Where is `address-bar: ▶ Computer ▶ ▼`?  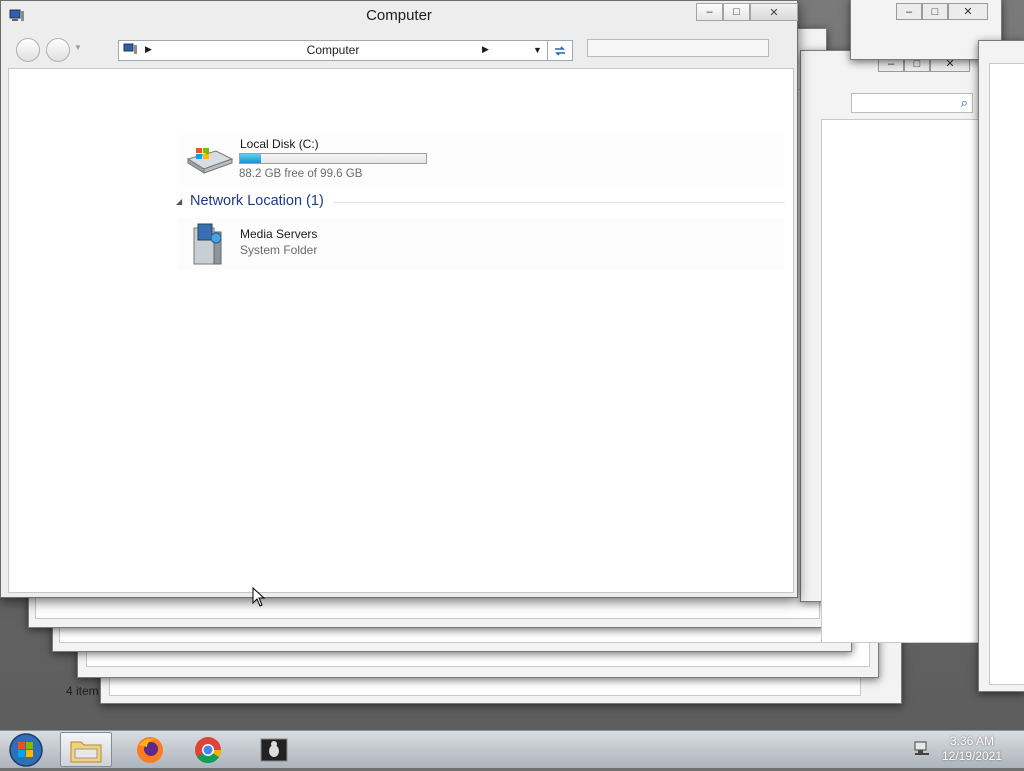 address-bar: ▶ Computer ▶ ▼ is located at coordinates (333, 50).